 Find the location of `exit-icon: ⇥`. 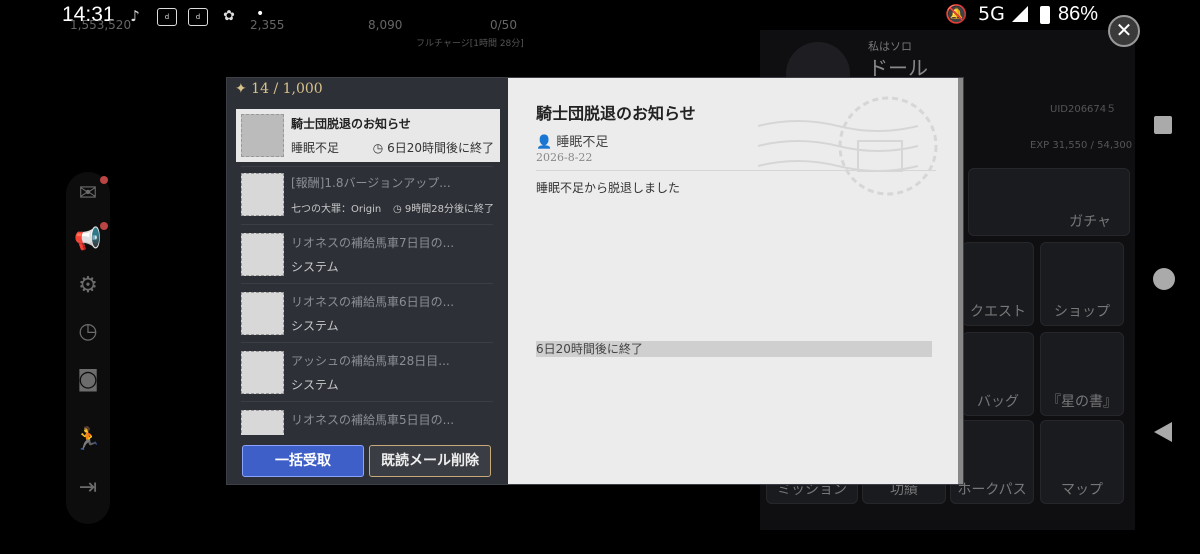

exit-icon: ⇥ is located at coordinates (88, 488).